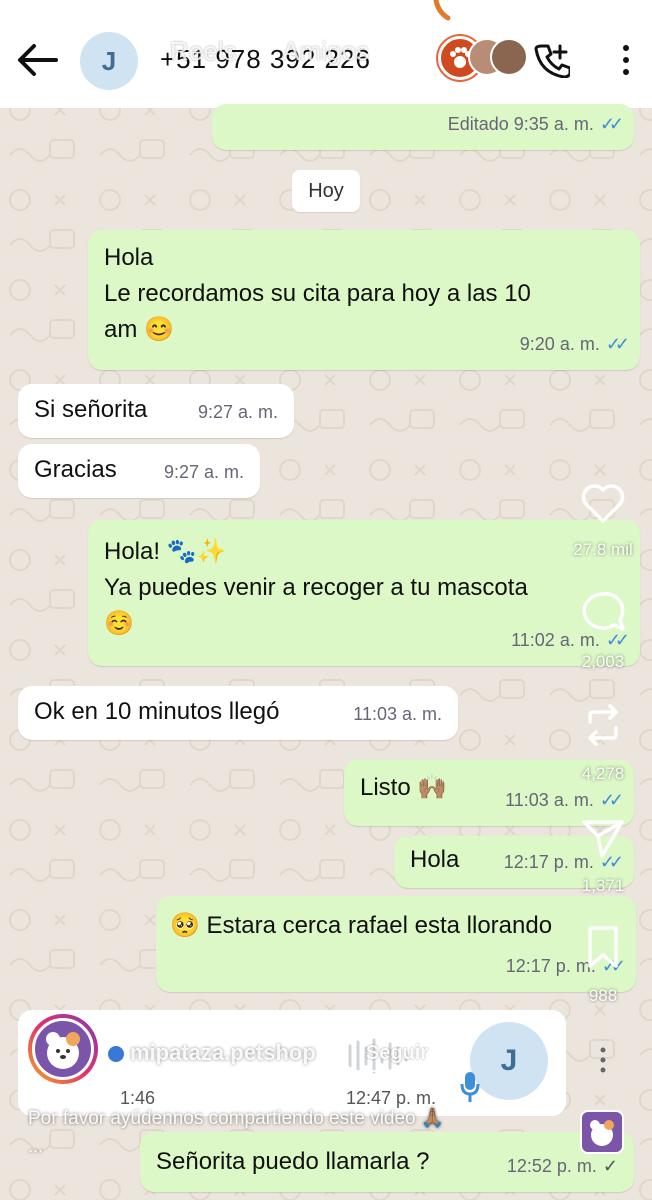 The height and width of the screenshot is (1200, 652). I want to click on reposts-count: 4,278, so click(603, 773).